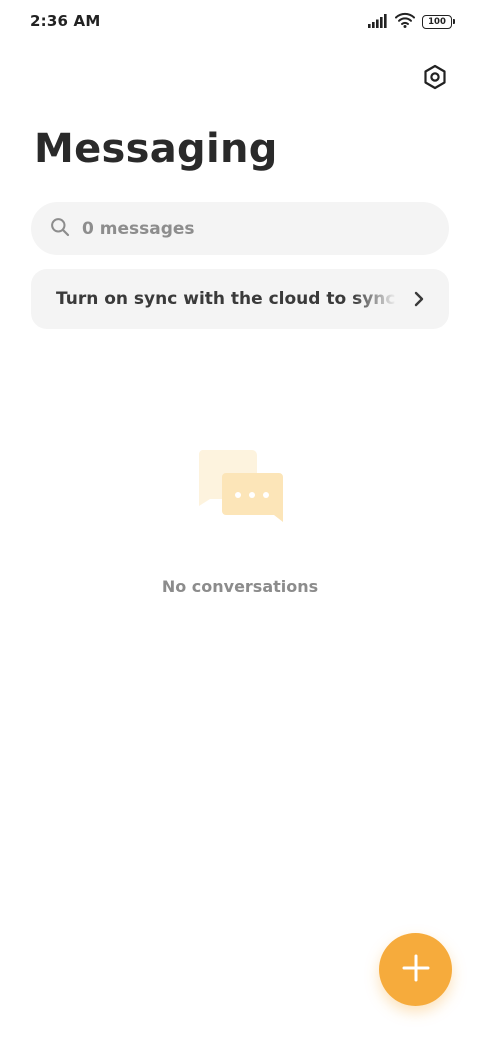 The width and height of the screenshot is (480, 1040). I want to click on wifi-icon, so click(405, 22).